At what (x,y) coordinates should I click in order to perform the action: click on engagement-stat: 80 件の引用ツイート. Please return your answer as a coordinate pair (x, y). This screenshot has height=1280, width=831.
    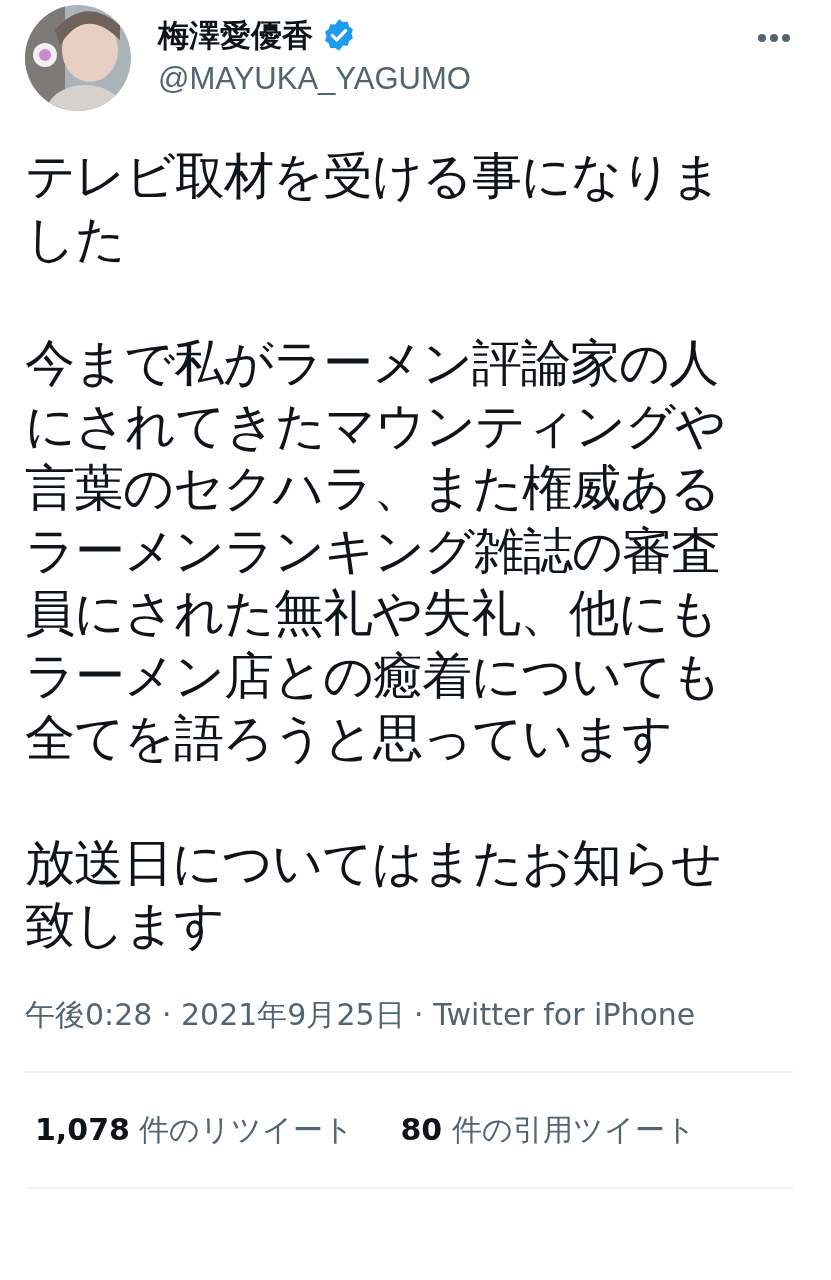
    Looking at the image, I should click on (548, 1129).